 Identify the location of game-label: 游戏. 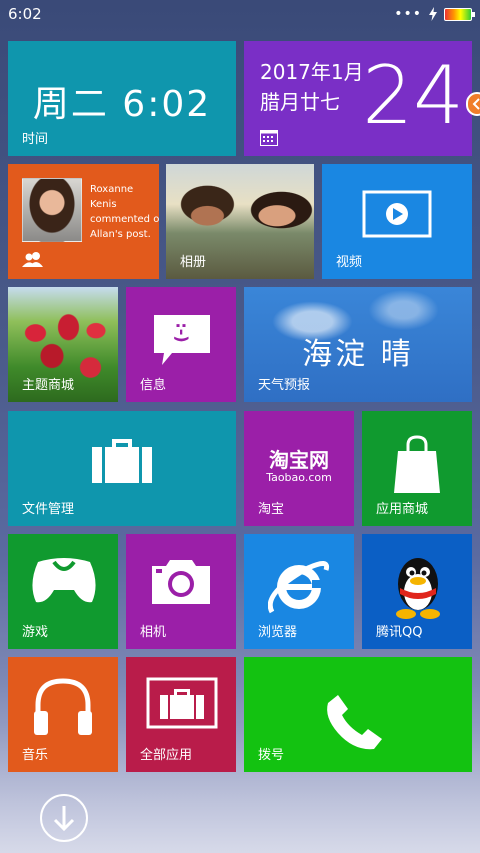
(35, 632).